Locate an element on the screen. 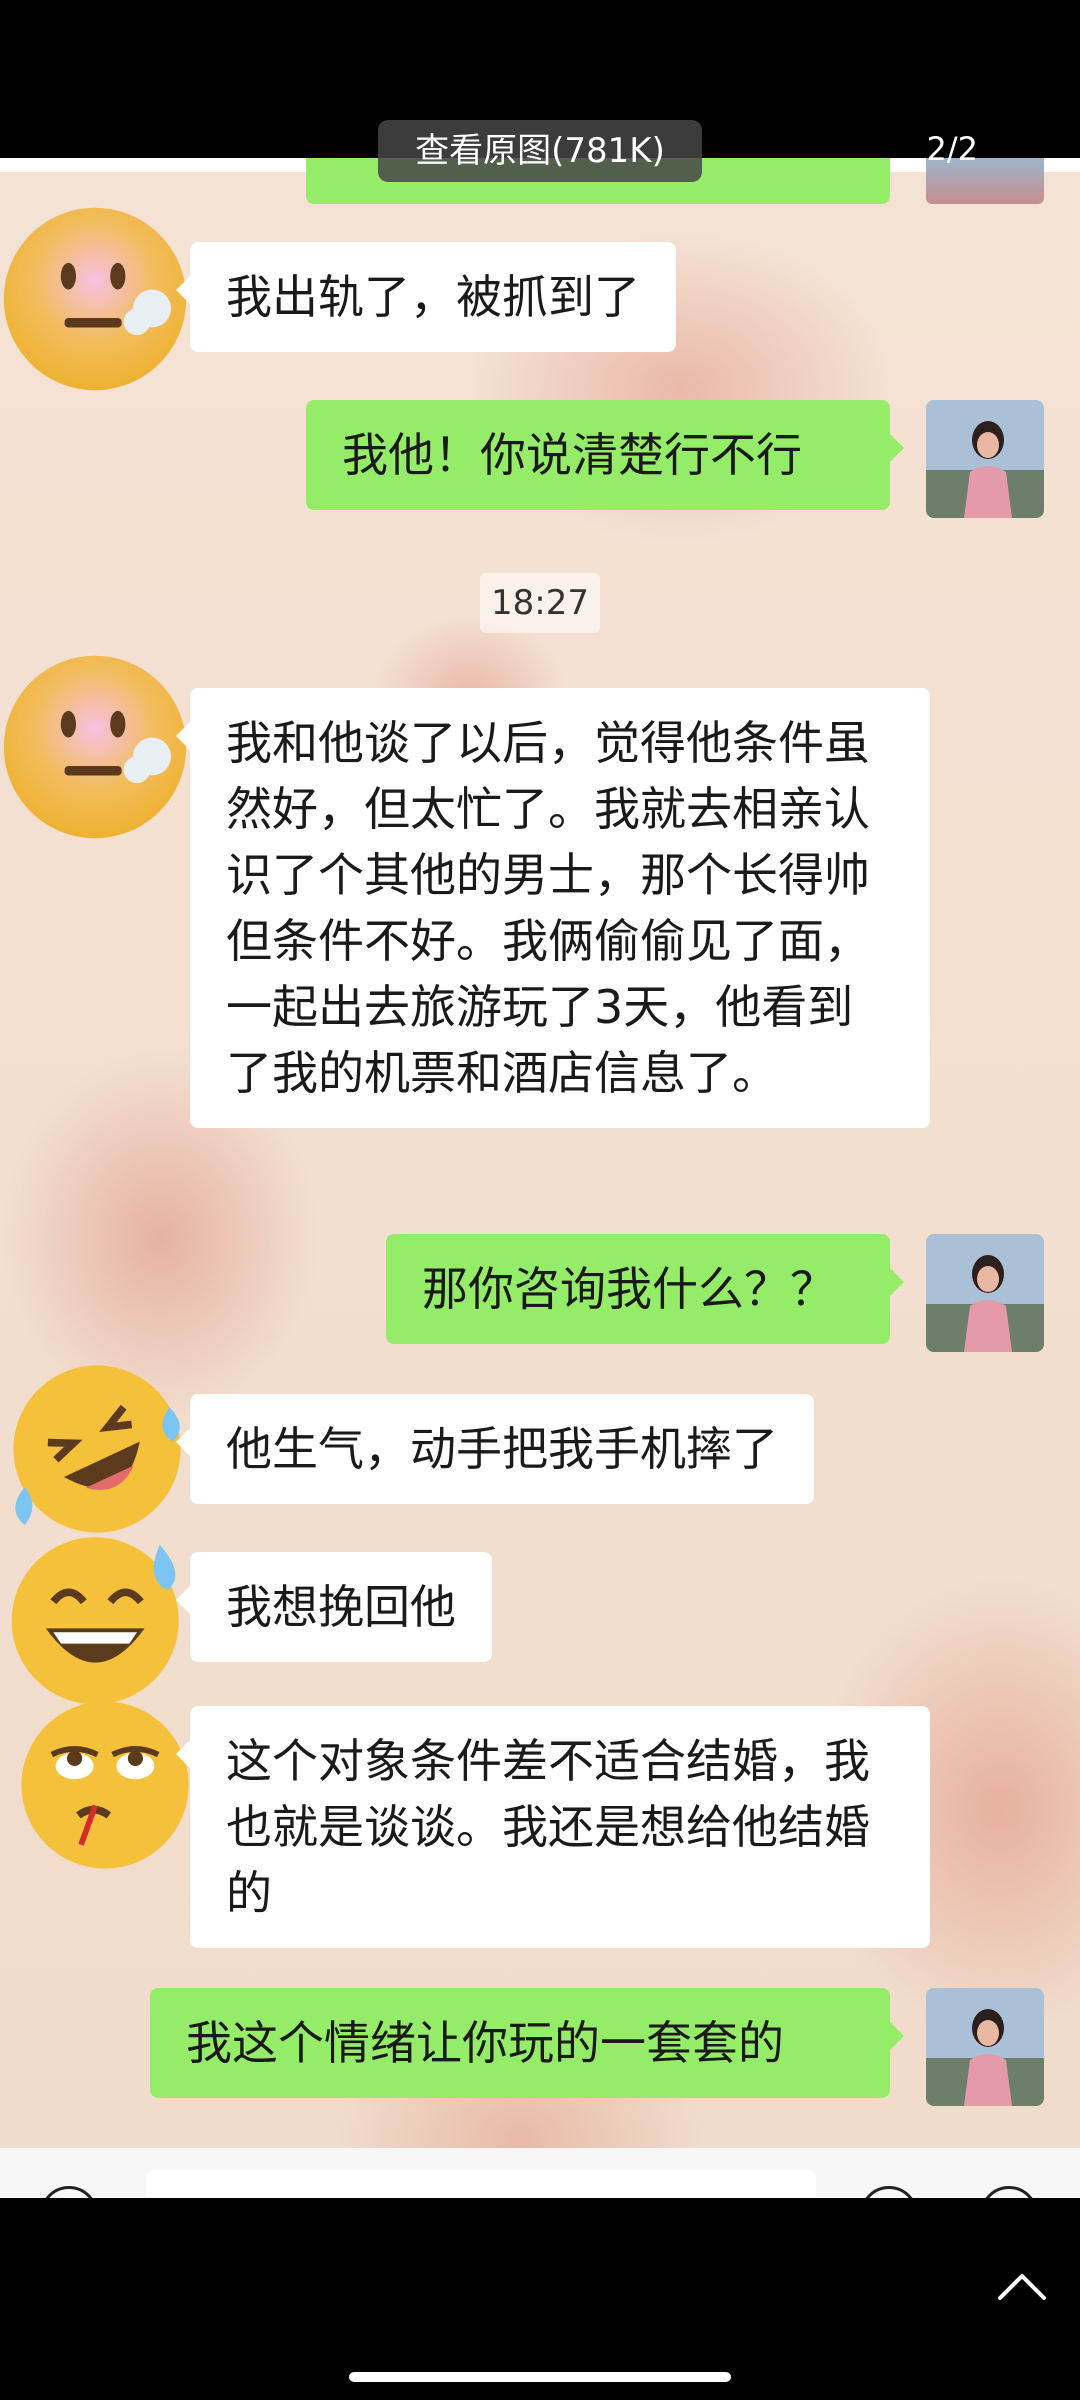  view-original-button: 查看原图(781K) is located at coordinates (540, 151).